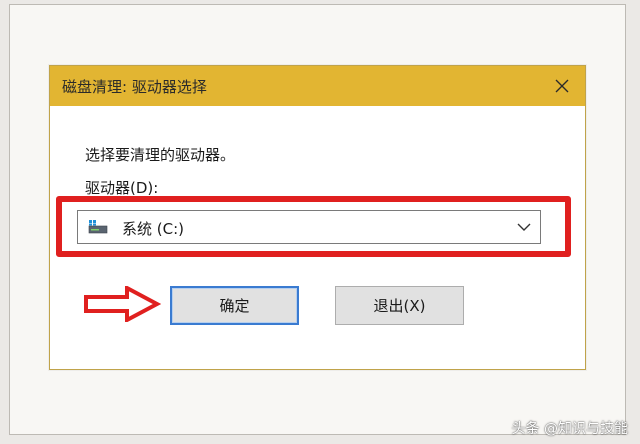  I want to click on close-button, so click(562, 86).